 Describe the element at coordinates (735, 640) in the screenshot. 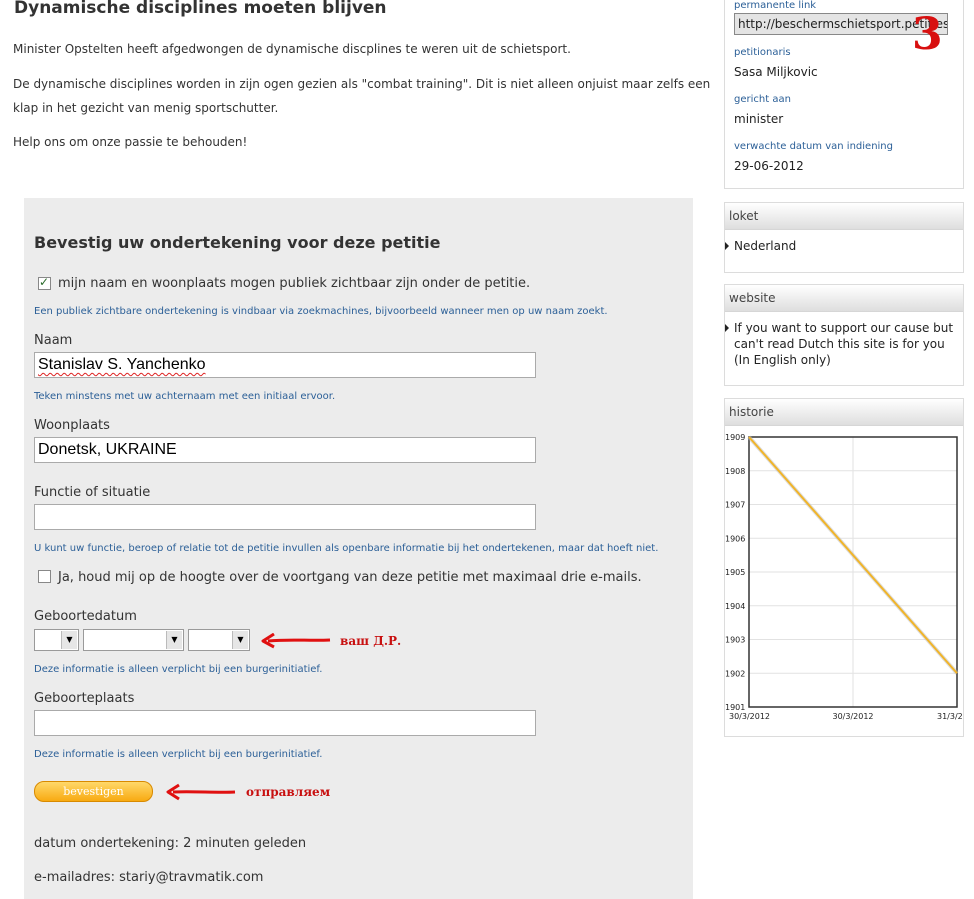

I see `y-tick-label: 1903` at that location.